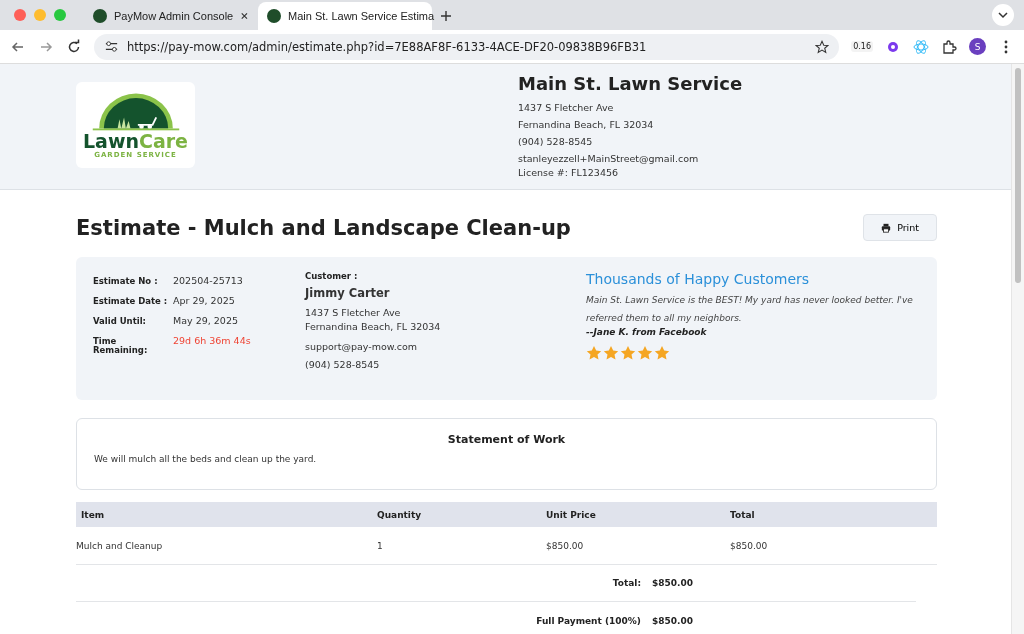 This screenshot has height=634, width=1024. What do you see at coordinates (631, 83) in the screenshot?
I see `company-name: Main St. Lawn Service` at bounding box center [631, 83].